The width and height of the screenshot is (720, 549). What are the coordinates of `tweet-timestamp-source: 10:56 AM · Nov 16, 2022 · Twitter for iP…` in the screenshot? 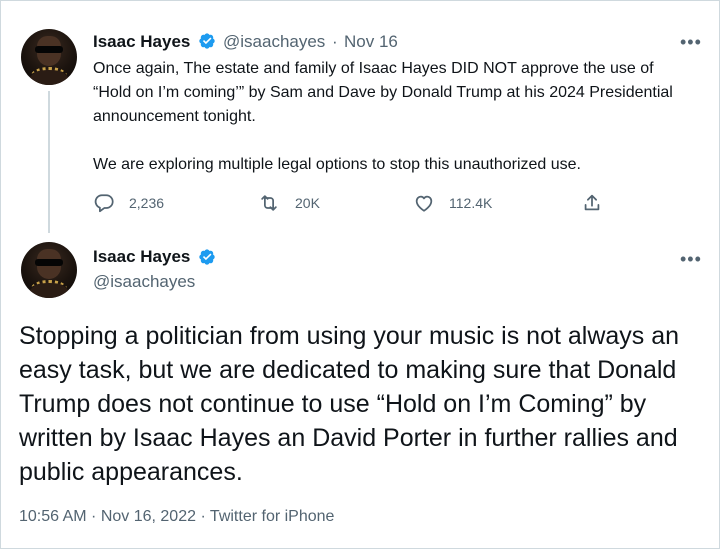 It's located at (176, 517).